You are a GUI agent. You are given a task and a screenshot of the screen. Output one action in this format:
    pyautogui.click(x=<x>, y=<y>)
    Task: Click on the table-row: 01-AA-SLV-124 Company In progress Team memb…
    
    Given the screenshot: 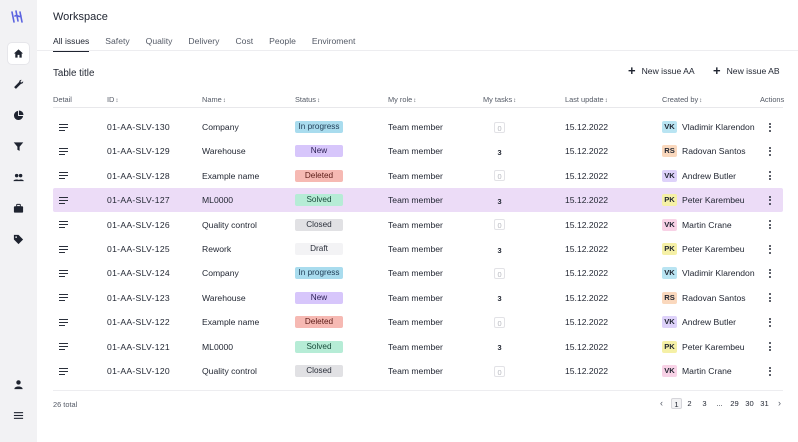 What is the action you would take?
    pyautogui.click(x=418, y=273)
    